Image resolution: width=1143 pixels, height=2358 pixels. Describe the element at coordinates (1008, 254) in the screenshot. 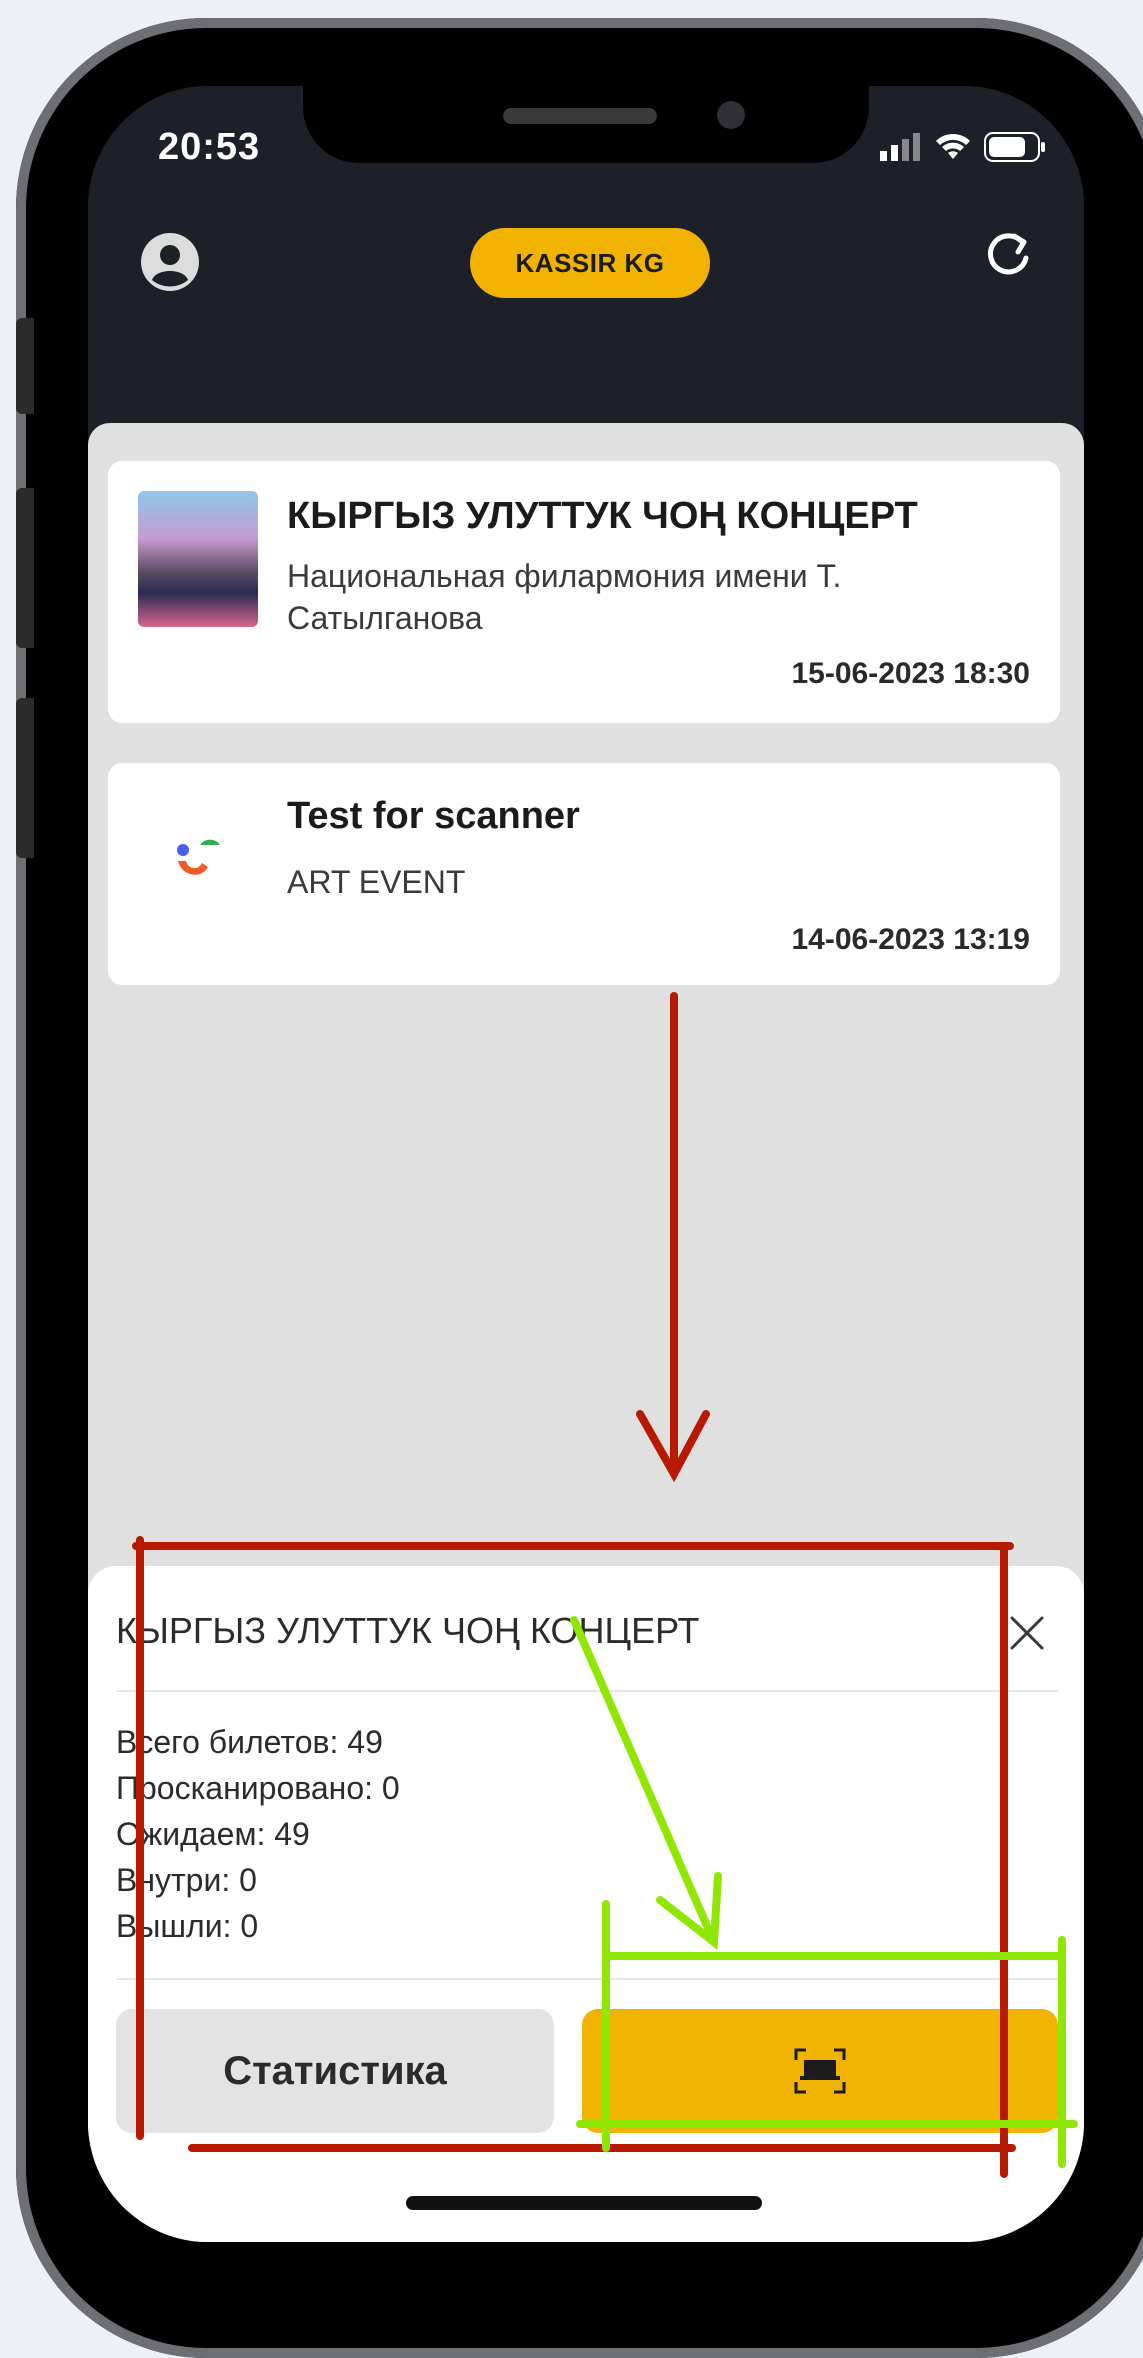

I see `refresh-icon` at that location.